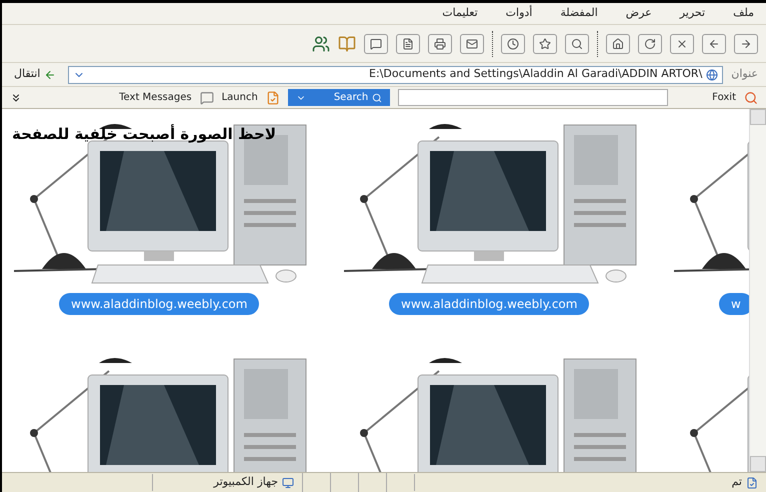  What do you see at coordinates (744, 74) in the screenshot?
I see `address-label: عنوان` at bounding box center [744, 74].